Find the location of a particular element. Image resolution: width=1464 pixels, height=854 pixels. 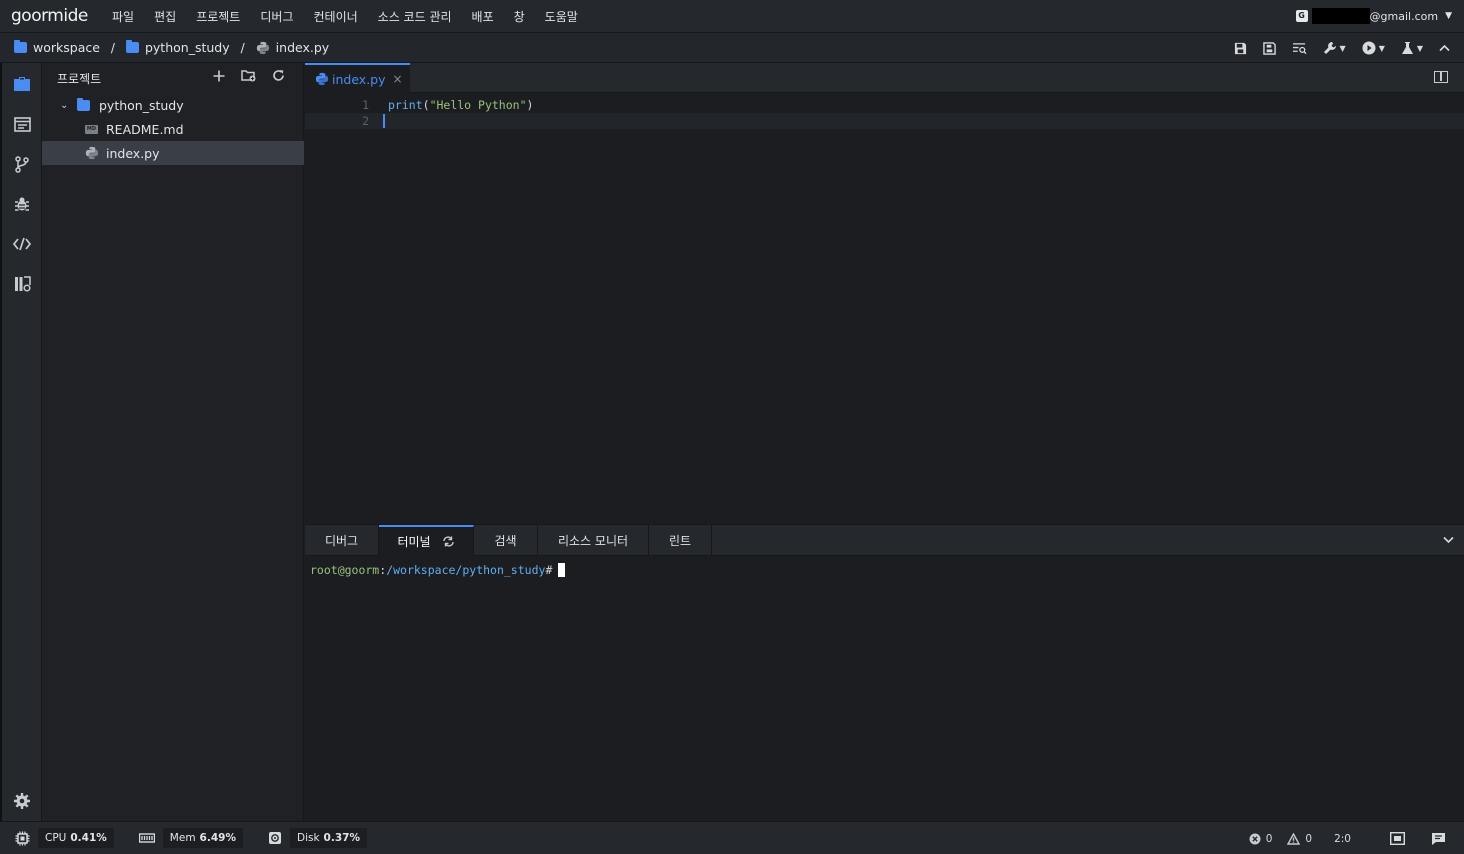

terminal-cursor is located at coordinates (562, 570).